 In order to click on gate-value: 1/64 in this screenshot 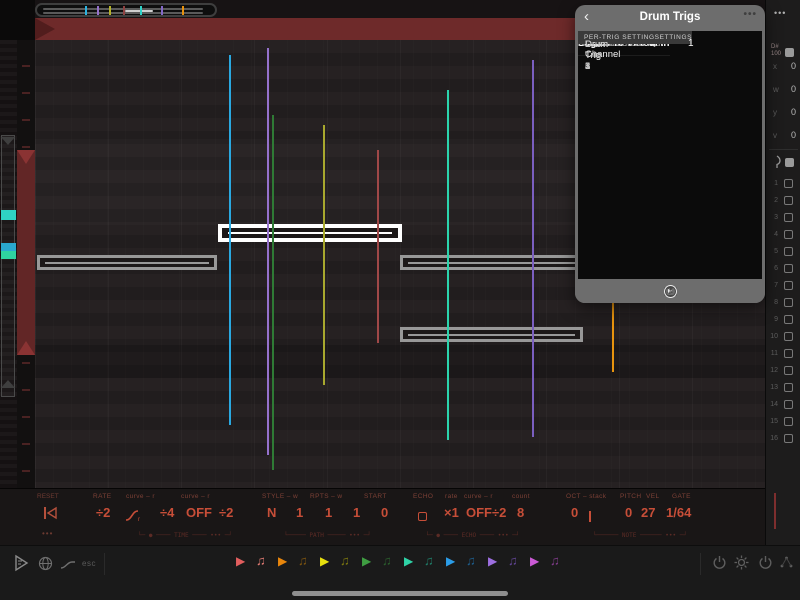, I will do `click(678, 512)`.